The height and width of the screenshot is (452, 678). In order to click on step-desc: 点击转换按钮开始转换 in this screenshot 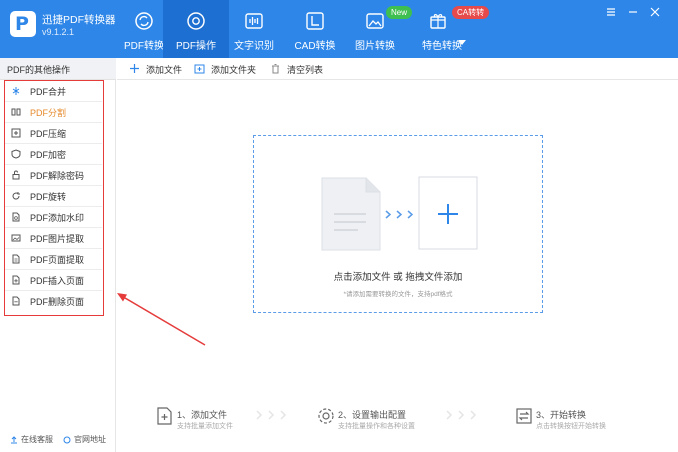, I will do `click(571, 426)`.